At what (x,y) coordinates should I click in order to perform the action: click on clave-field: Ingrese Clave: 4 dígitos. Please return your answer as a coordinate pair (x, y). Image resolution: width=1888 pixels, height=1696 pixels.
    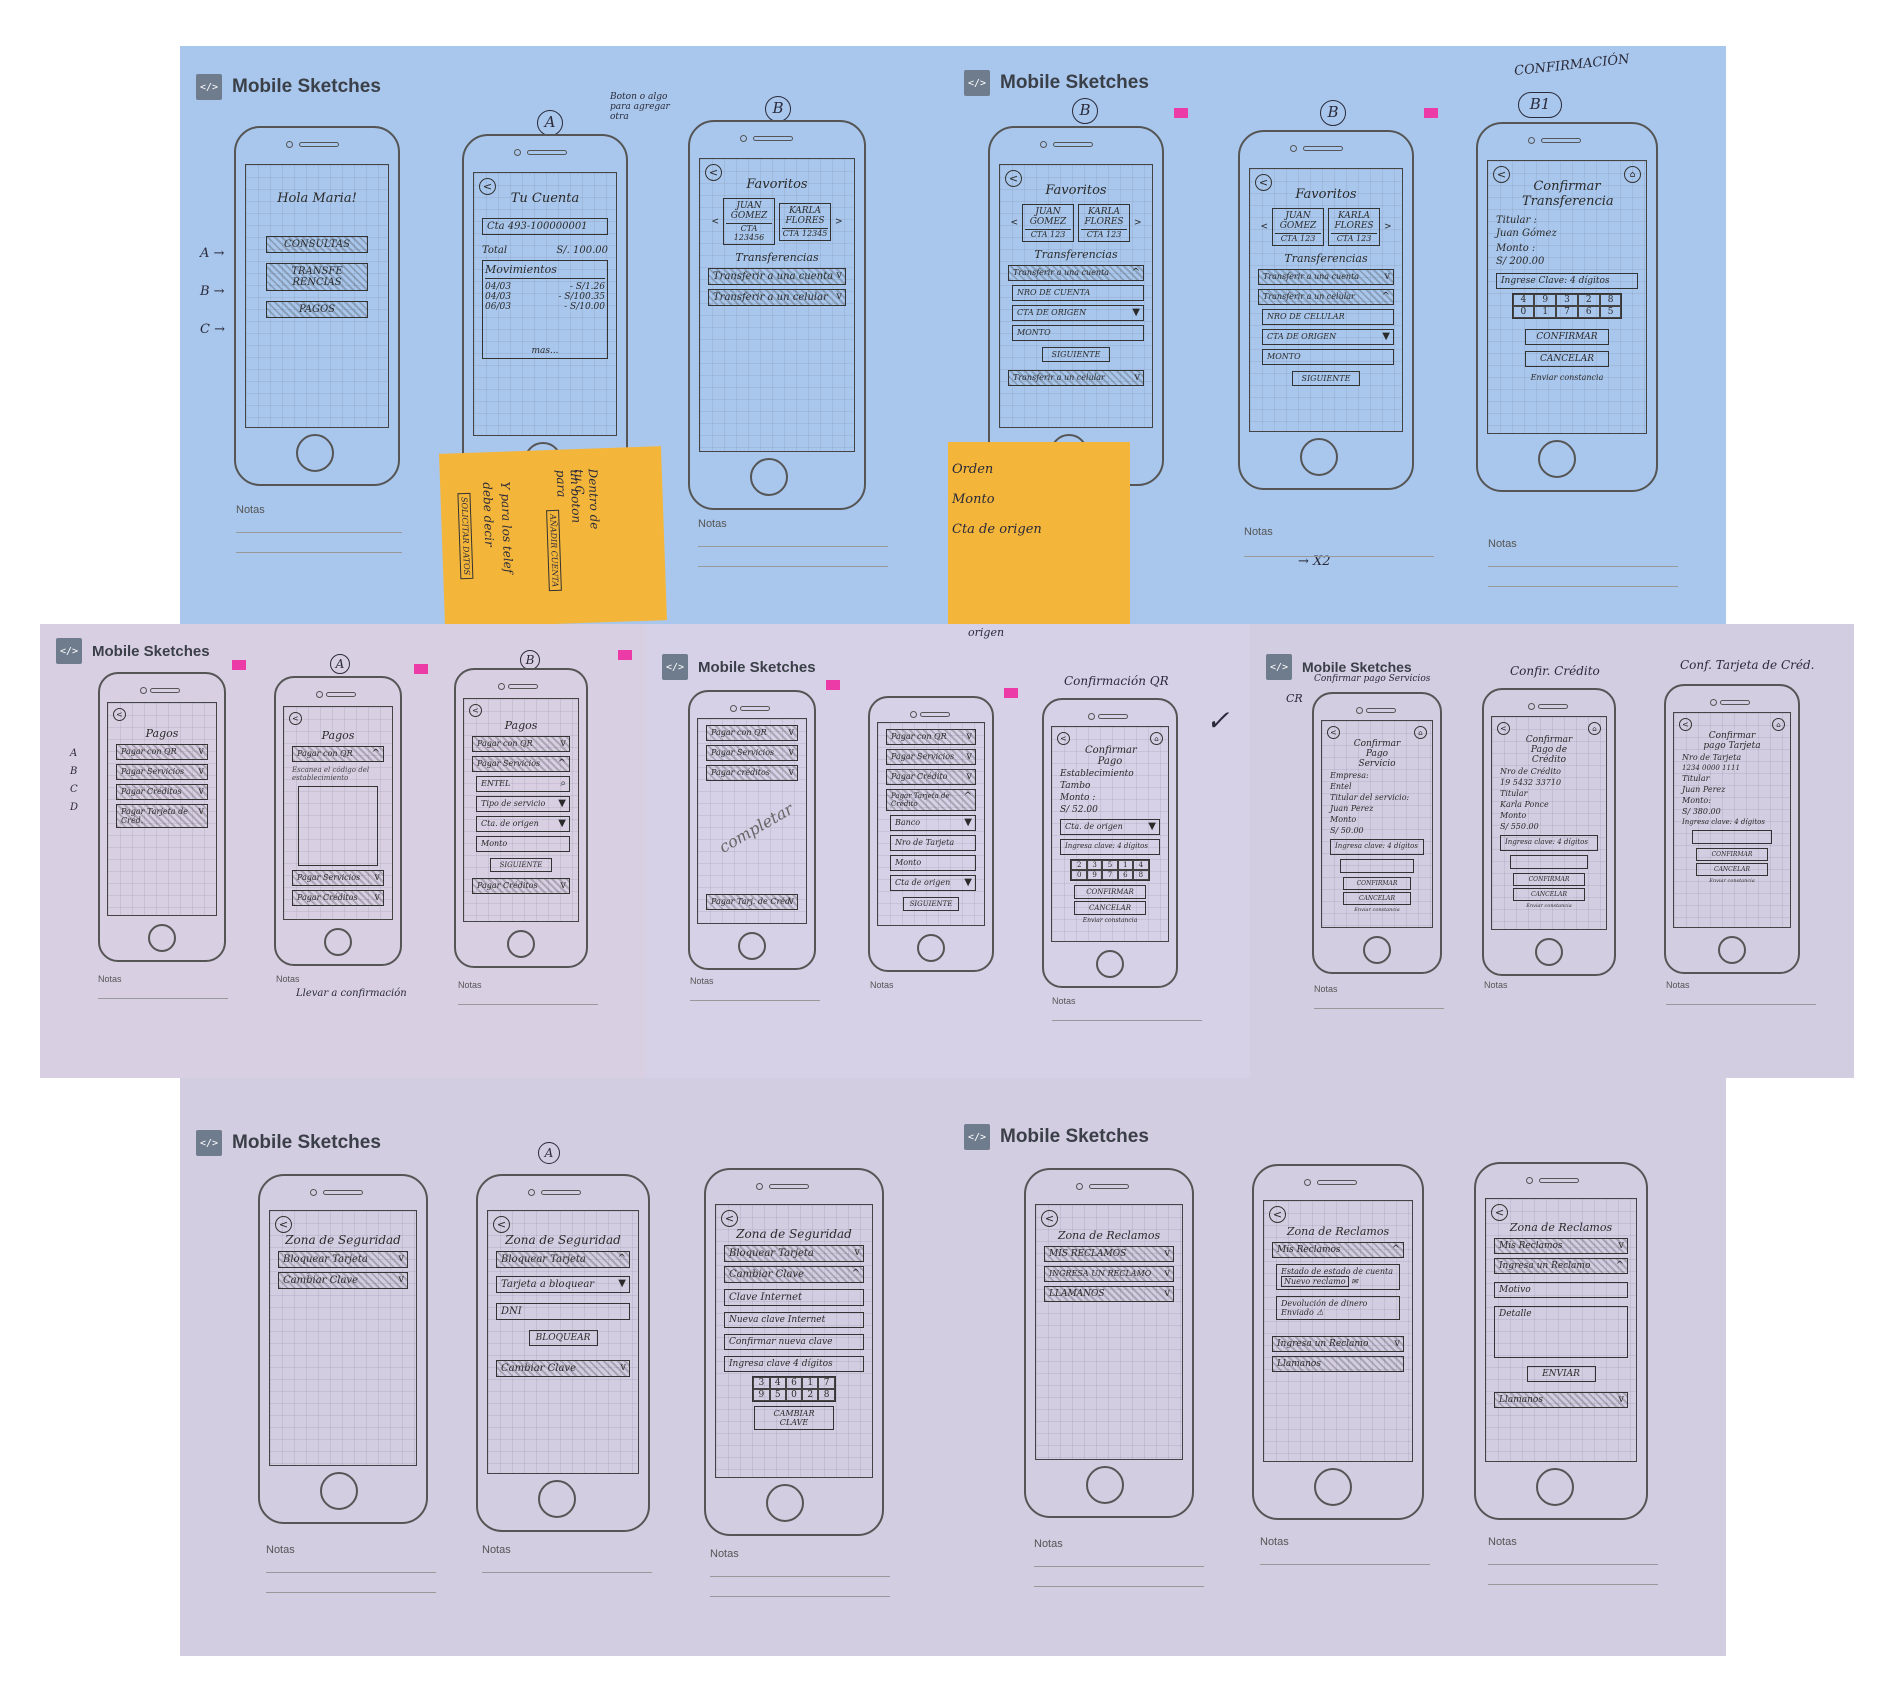
    Looking at the image, I should click on (1567, 281).